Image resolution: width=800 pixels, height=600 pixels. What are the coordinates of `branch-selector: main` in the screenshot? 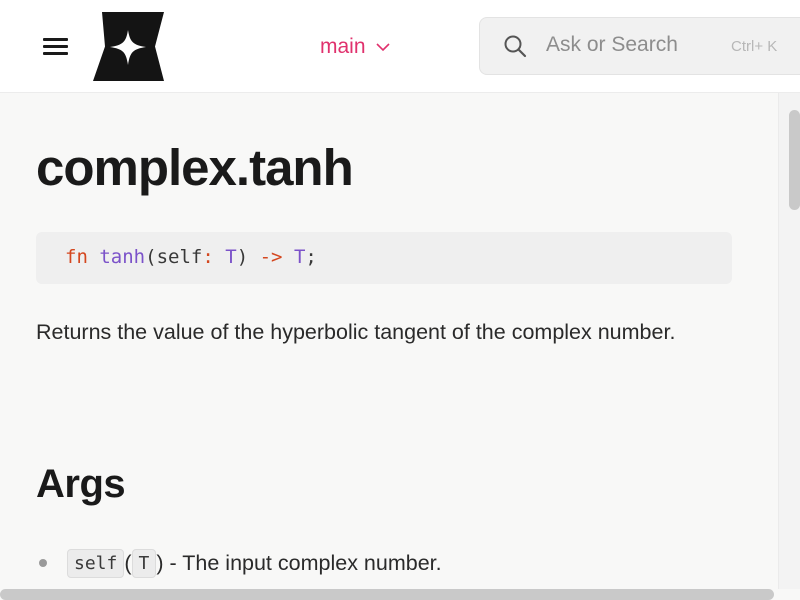 It's located at (355, 47).